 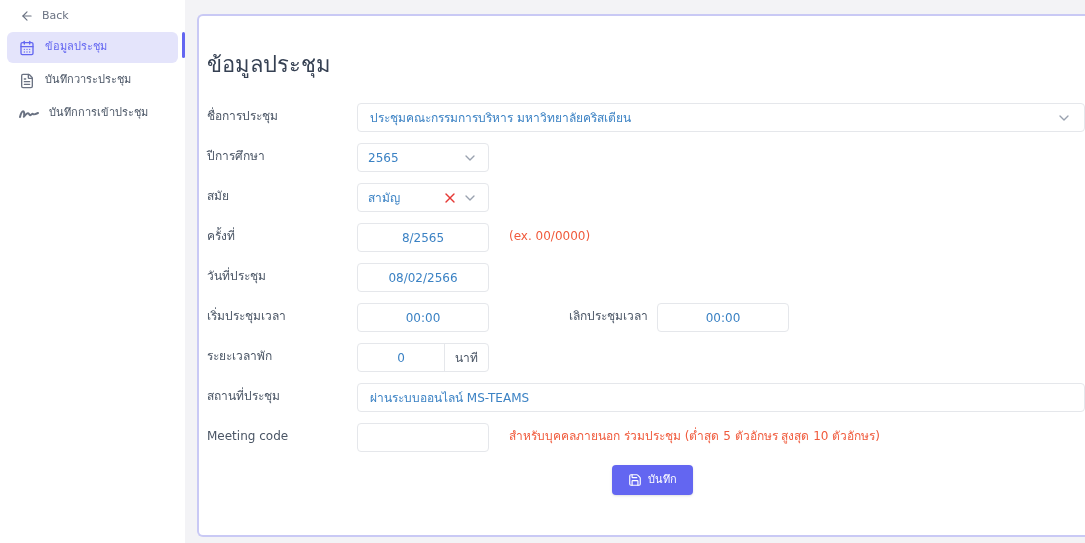 What do you see at coordinates (721, 117) in the screenshot?
I see `select-field: ประชุมคณะกรรมการบริหาร มหาวิทยาลัยคริสเตียน` at bounding box center [721, 117].